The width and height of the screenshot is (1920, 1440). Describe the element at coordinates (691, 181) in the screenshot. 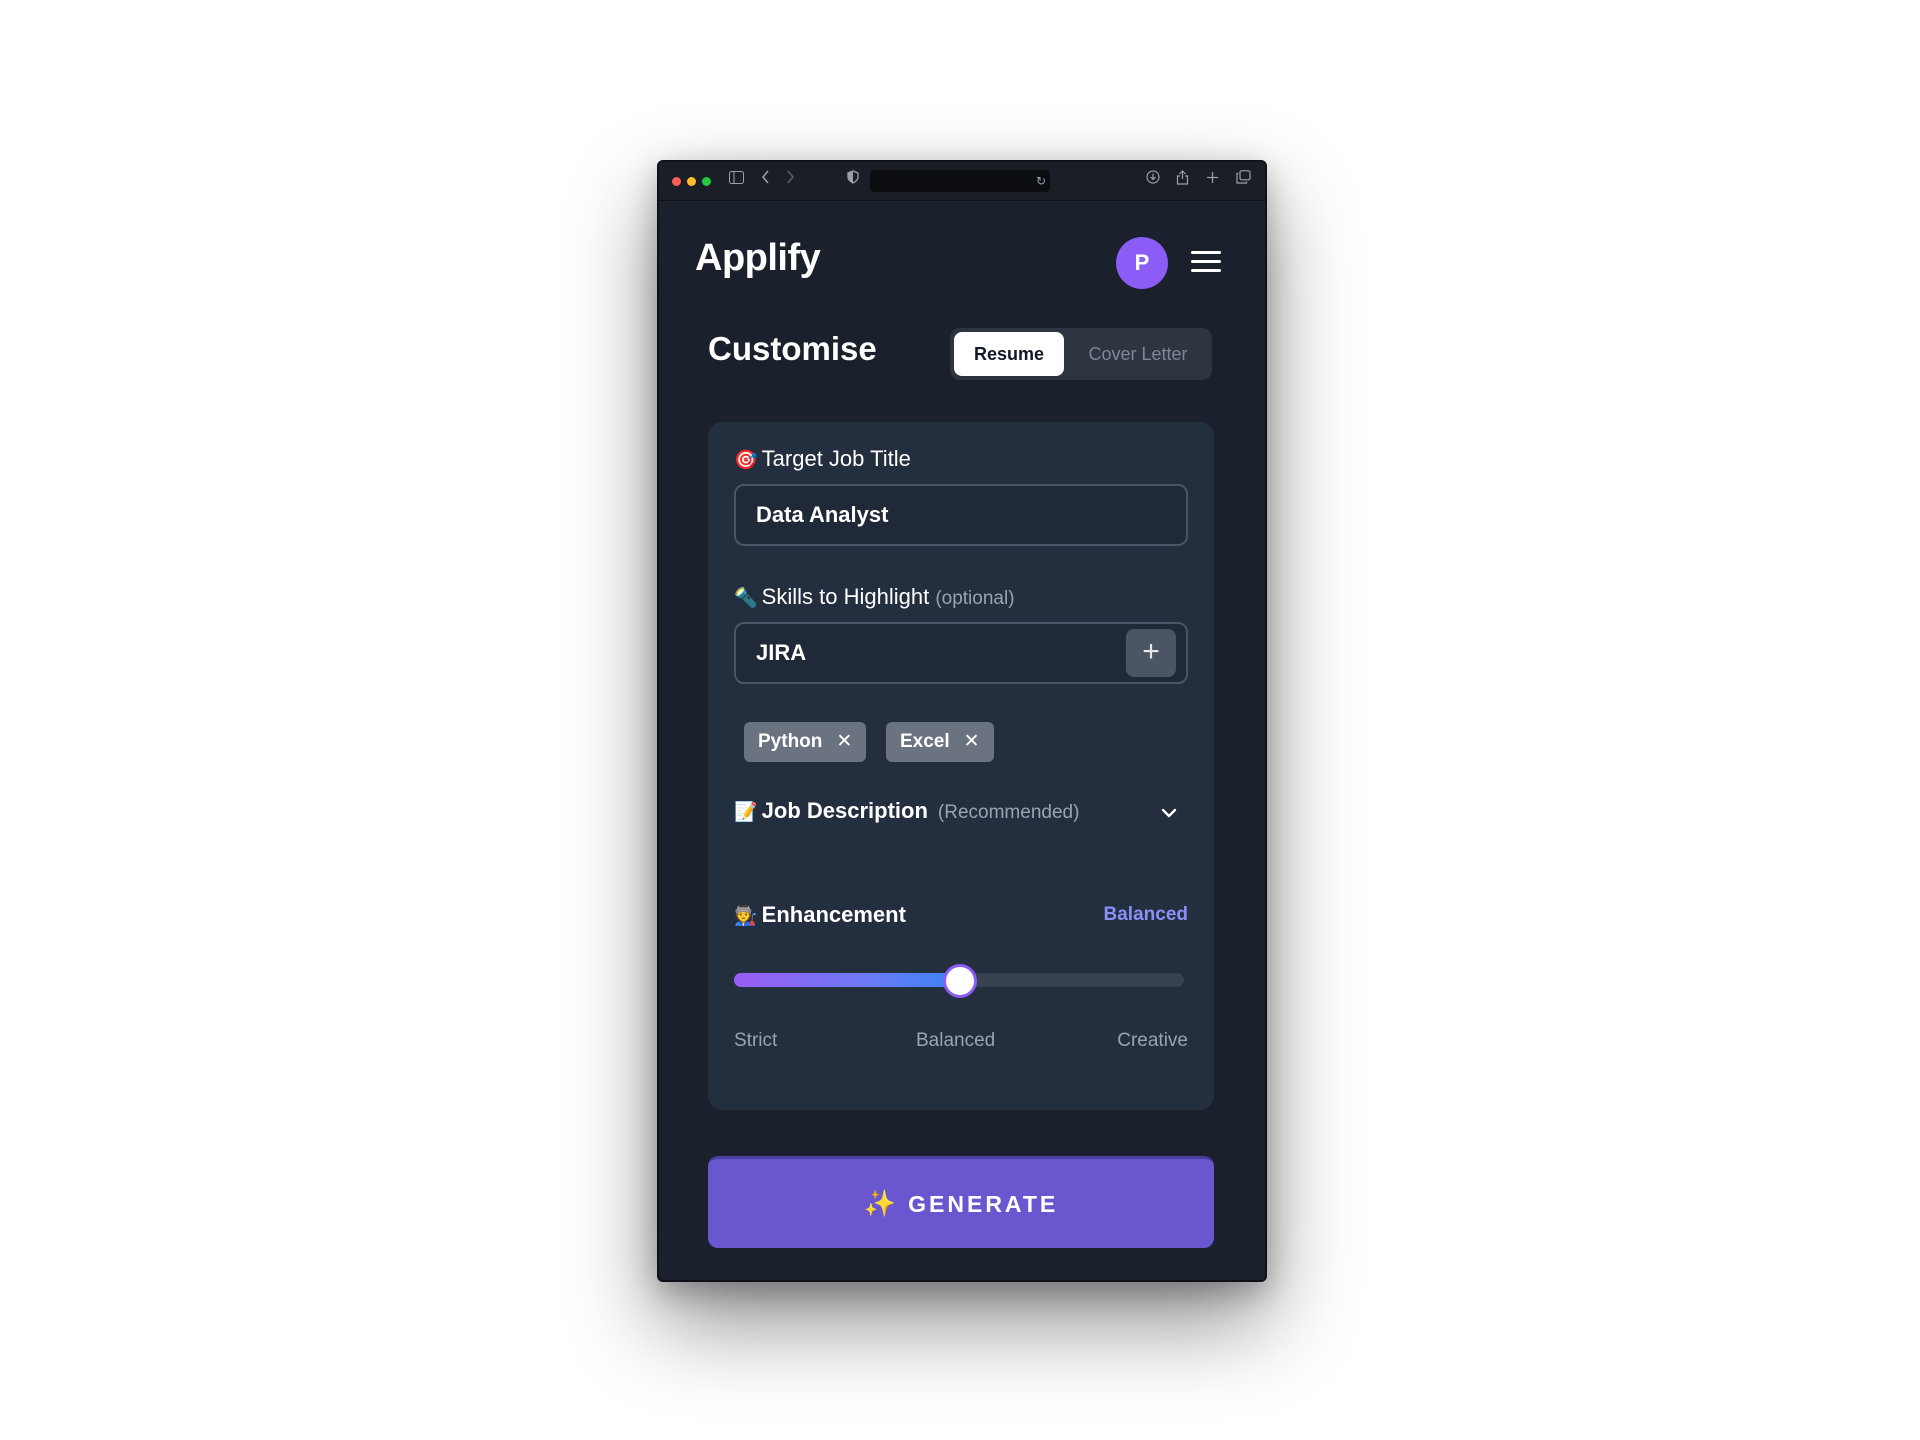

I see `minimize-window-icon` at that location.